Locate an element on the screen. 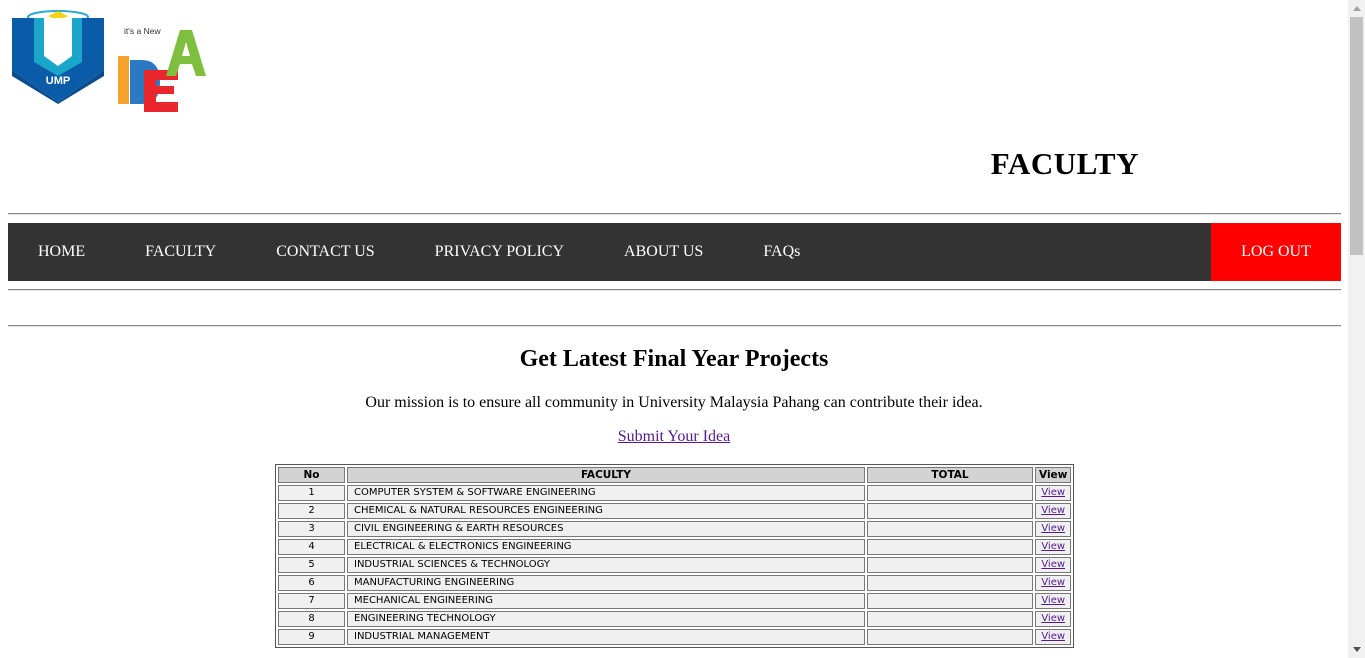 The image size is (1365, 658). submit-idea-link: Submit Your Idea is located at coordinates (674, 436).